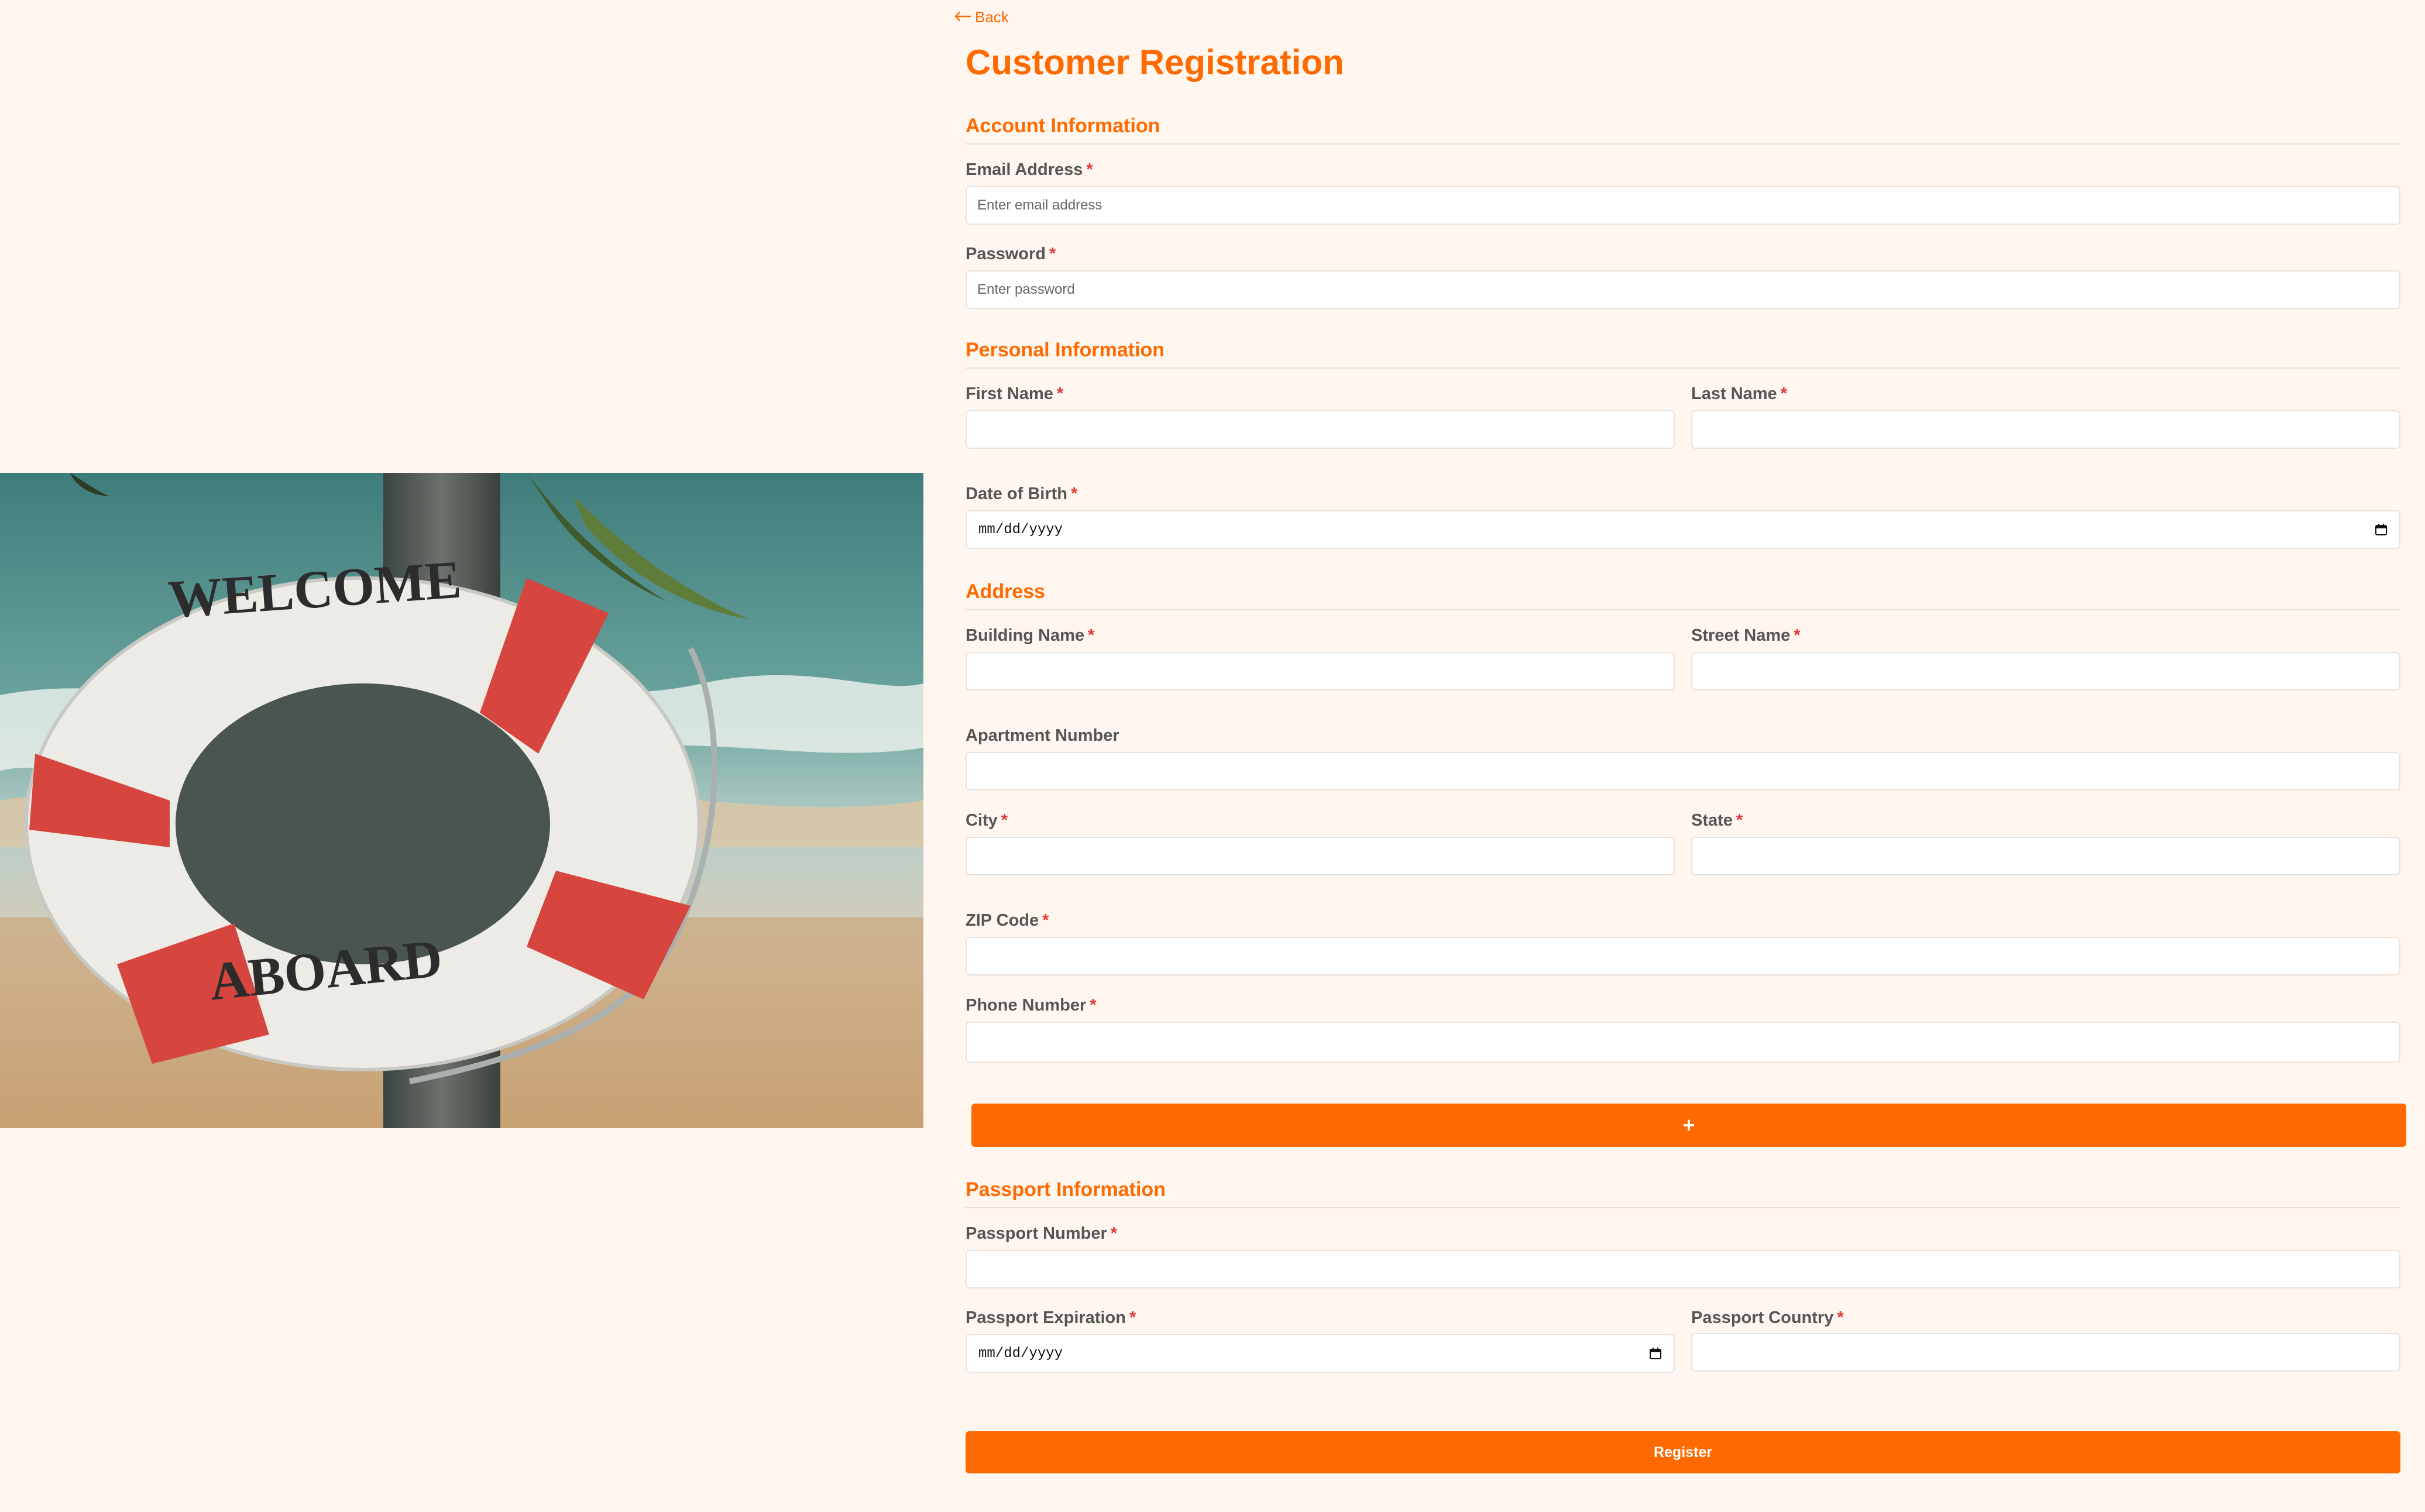  Describe the element at coordinates (2045, 429) in the screenshot. I see `last-name-field` at that location.